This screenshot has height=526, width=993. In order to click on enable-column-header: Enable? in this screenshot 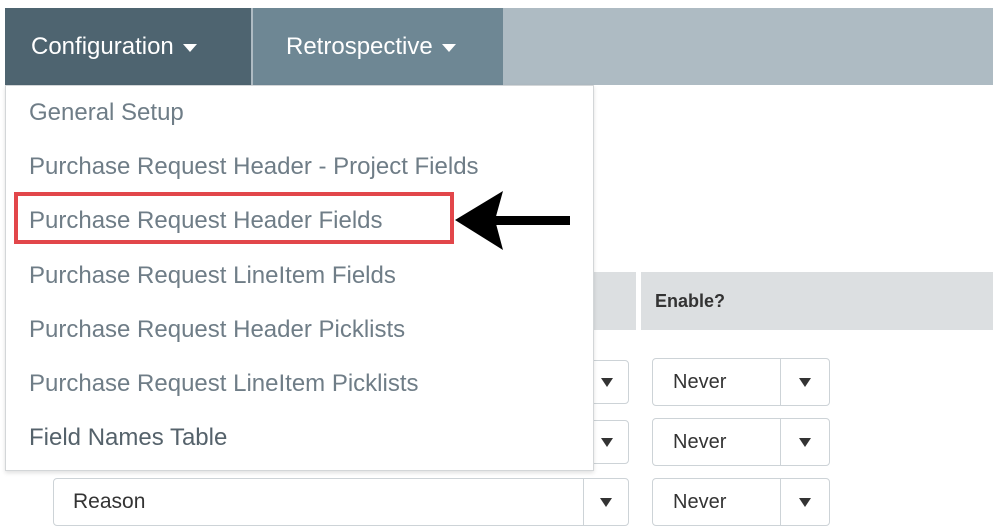, I will do `click(817, 301)`.